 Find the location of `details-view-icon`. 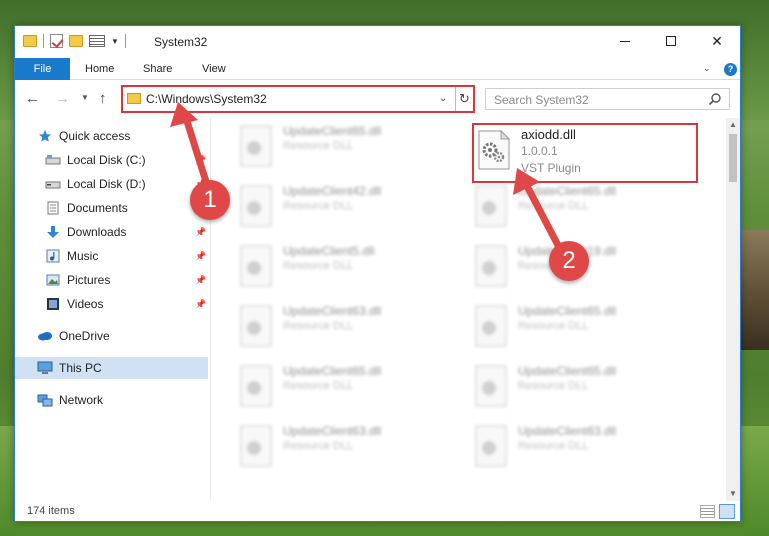

details-view-icon is located at coordinates (707, 511).